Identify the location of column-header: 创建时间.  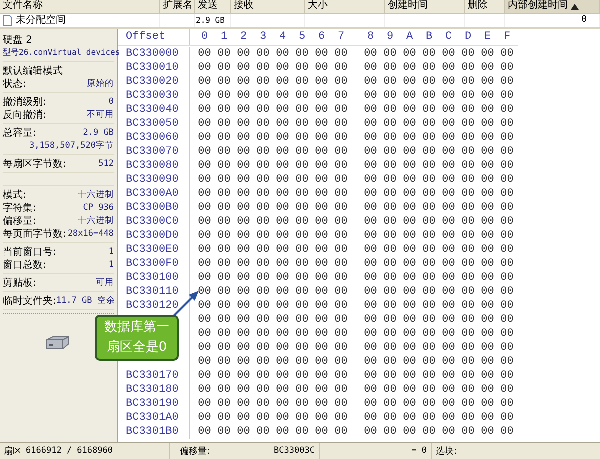
(425, 6).